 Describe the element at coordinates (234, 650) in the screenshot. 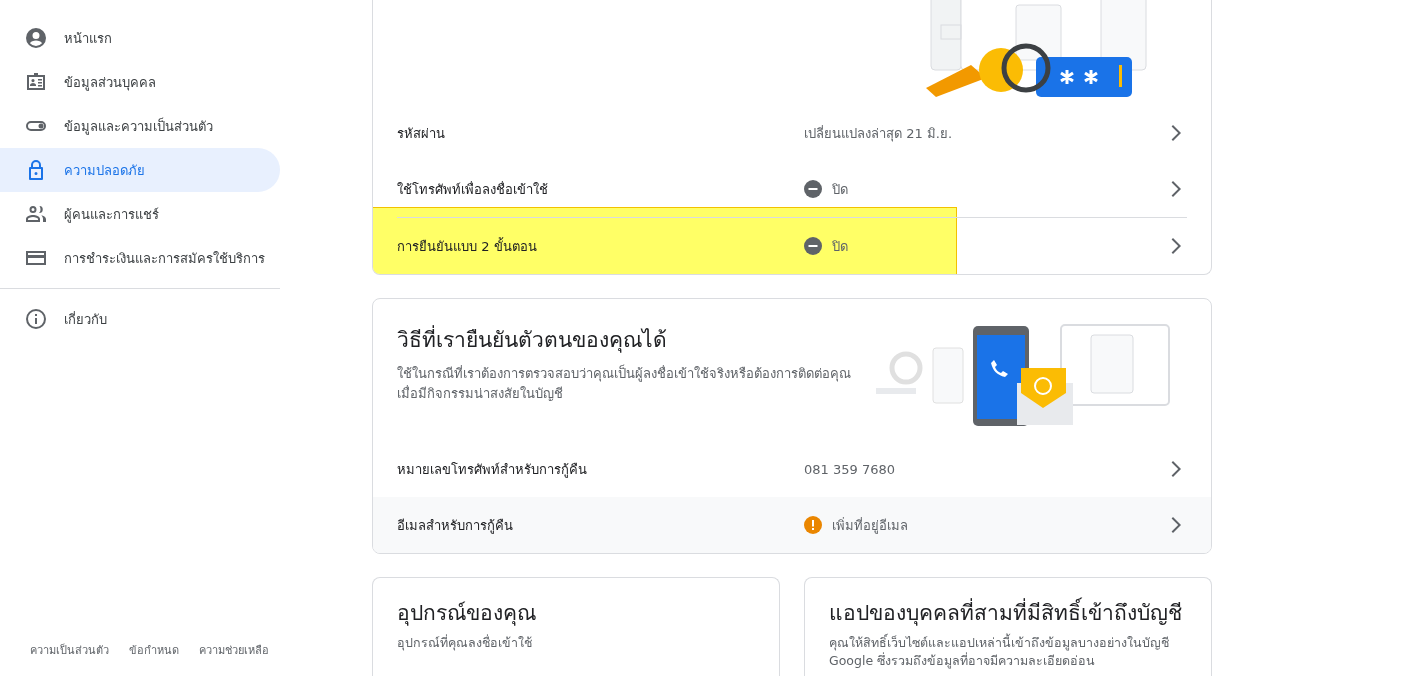

I see `footer-link: ความช่วยเหลือ` at that location.